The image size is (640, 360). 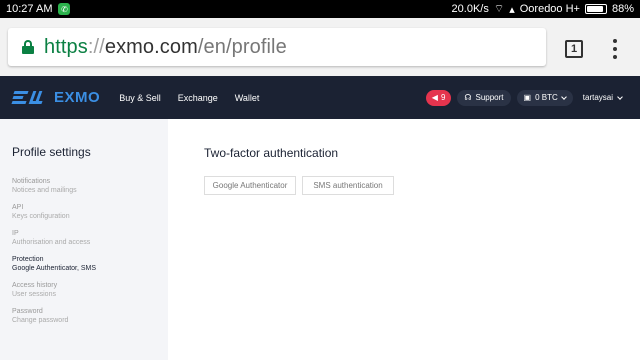 I want to click on lock-icon, so click(x=28, y=47).